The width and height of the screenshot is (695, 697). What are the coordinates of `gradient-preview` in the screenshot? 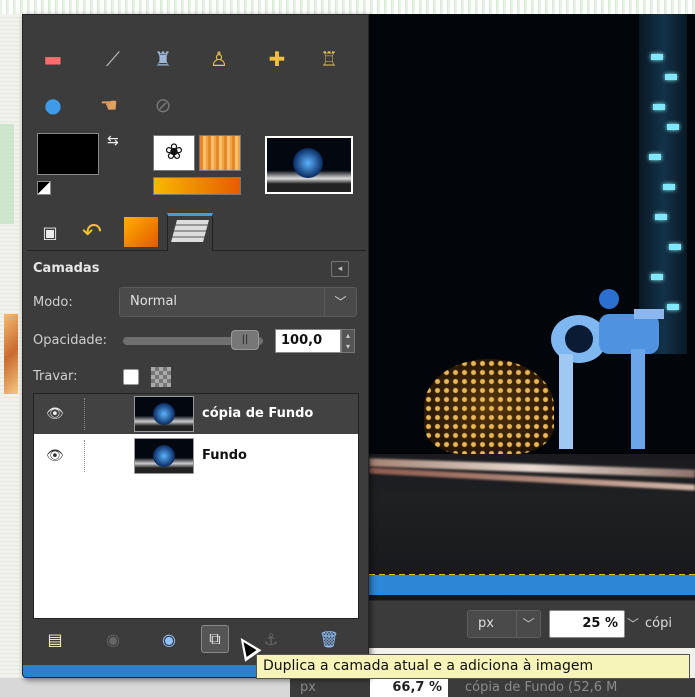 It's located at (197, 186).